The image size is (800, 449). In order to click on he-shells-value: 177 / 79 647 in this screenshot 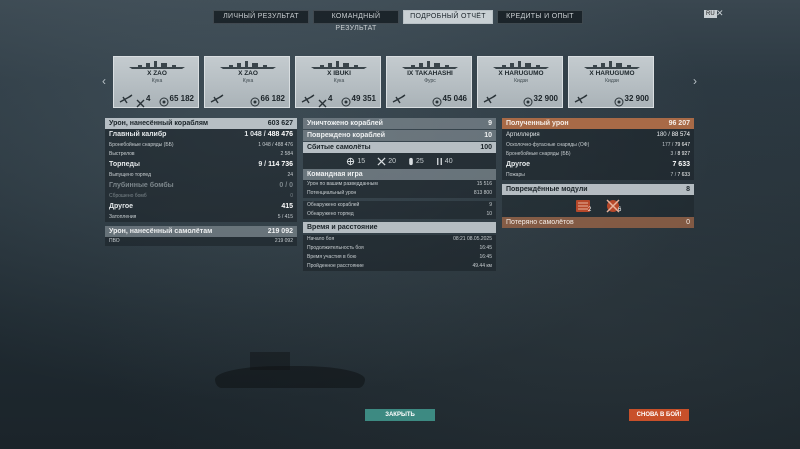, I will do `click(676, 145)`.